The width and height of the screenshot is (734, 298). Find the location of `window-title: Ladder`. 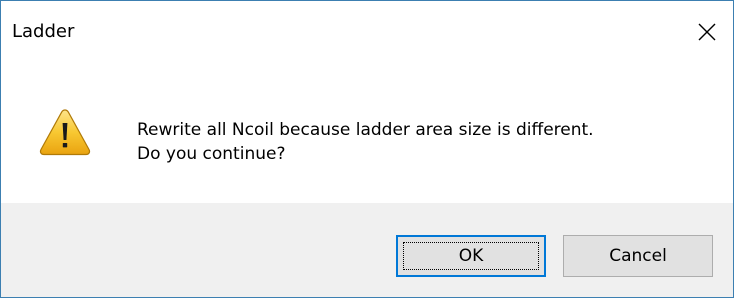

window-title: Ladder is located at coordinates (43, 31).